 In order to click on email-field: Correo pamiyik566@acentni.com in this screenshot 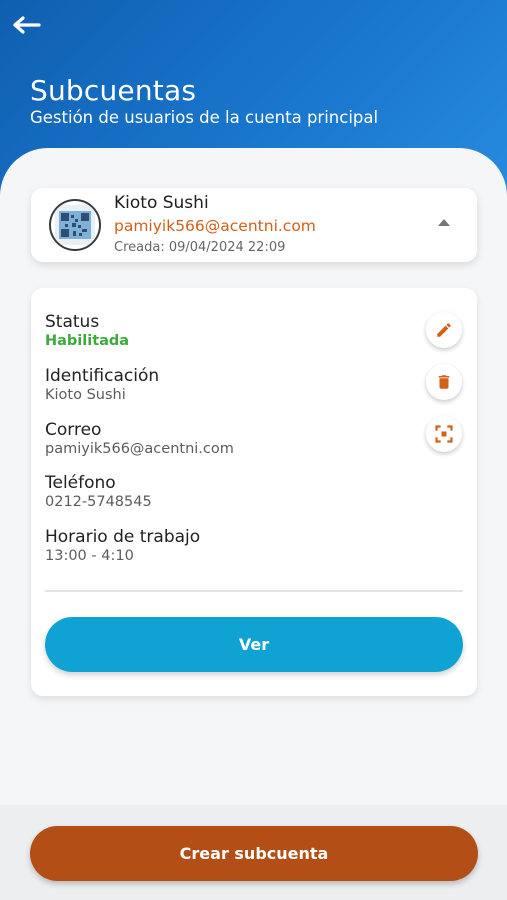, I will do `click(139, 439)`.